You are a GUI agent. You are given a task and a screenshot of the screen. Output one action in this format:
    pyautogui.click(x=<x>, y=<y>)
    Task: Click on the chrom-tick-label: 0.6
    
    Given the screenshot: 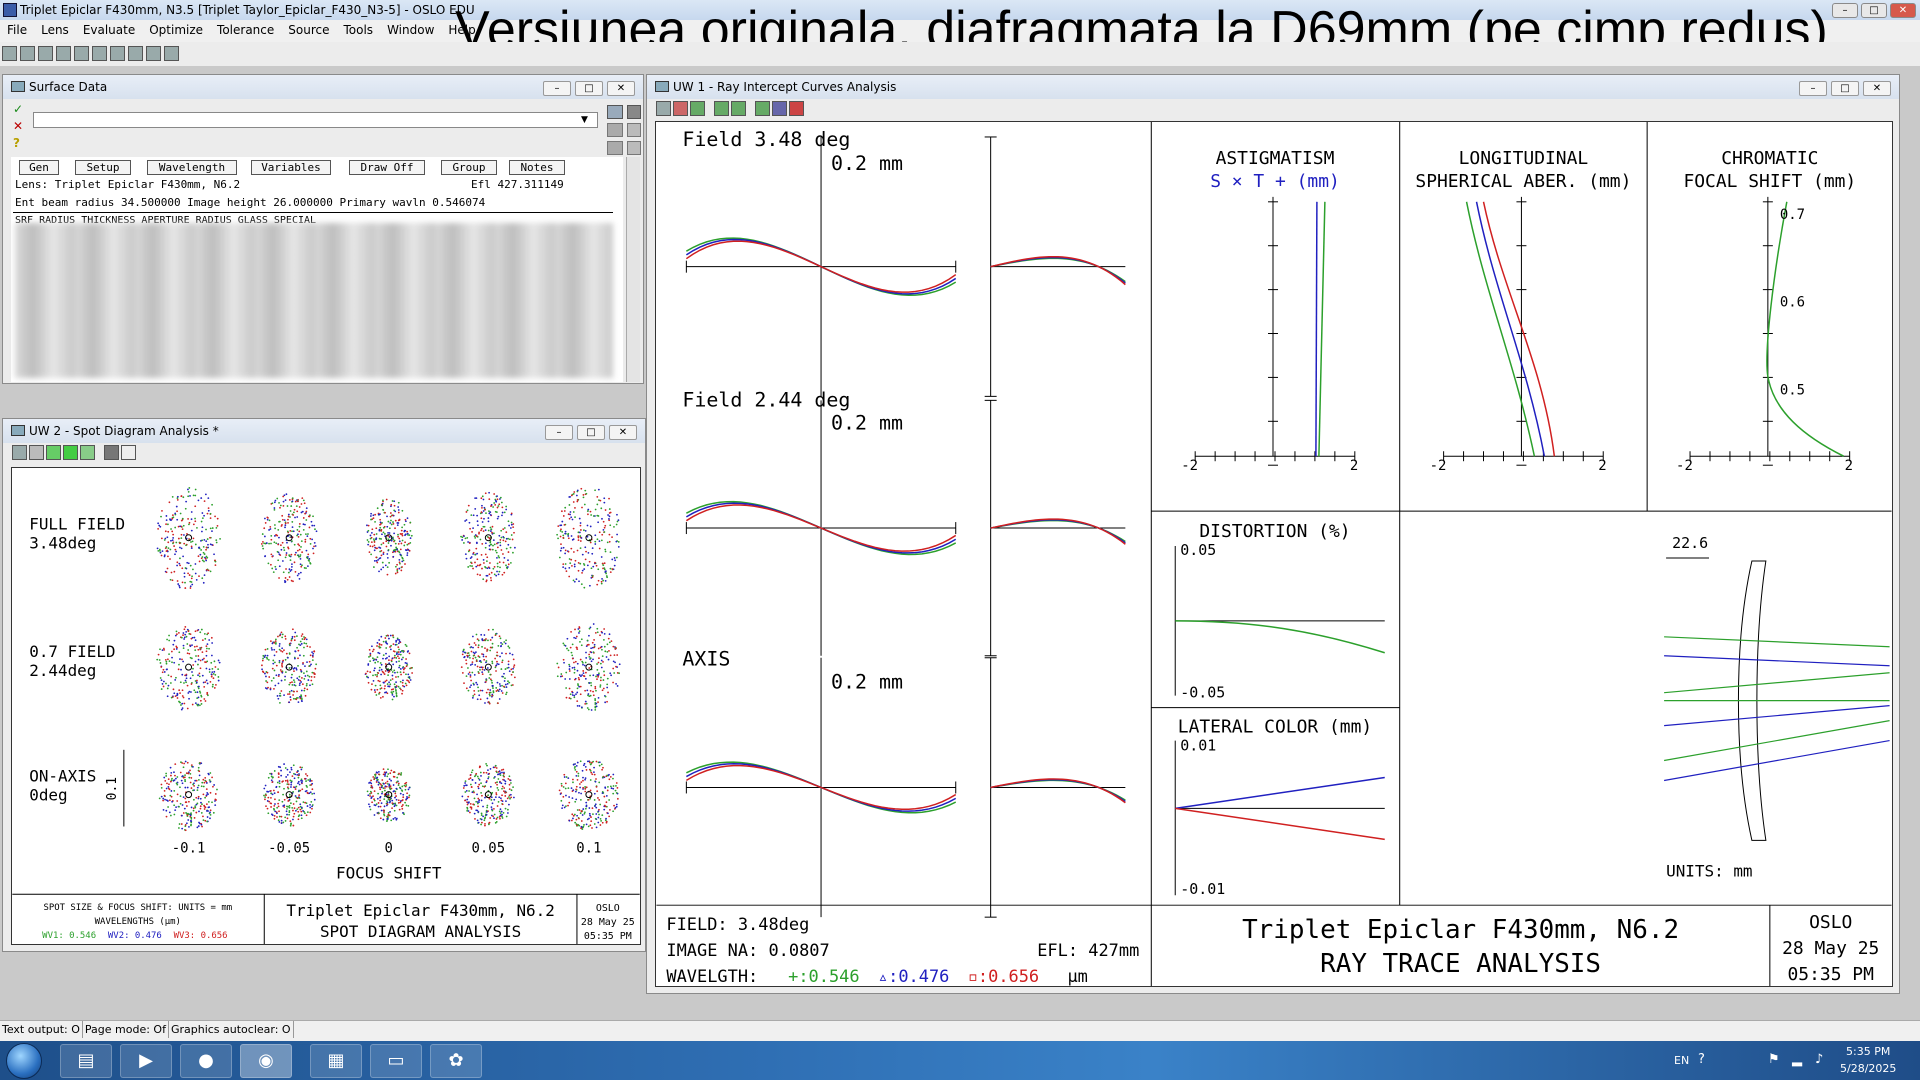 What is the action you would take?
    pyautogui.click(x=1792, y=303)
    